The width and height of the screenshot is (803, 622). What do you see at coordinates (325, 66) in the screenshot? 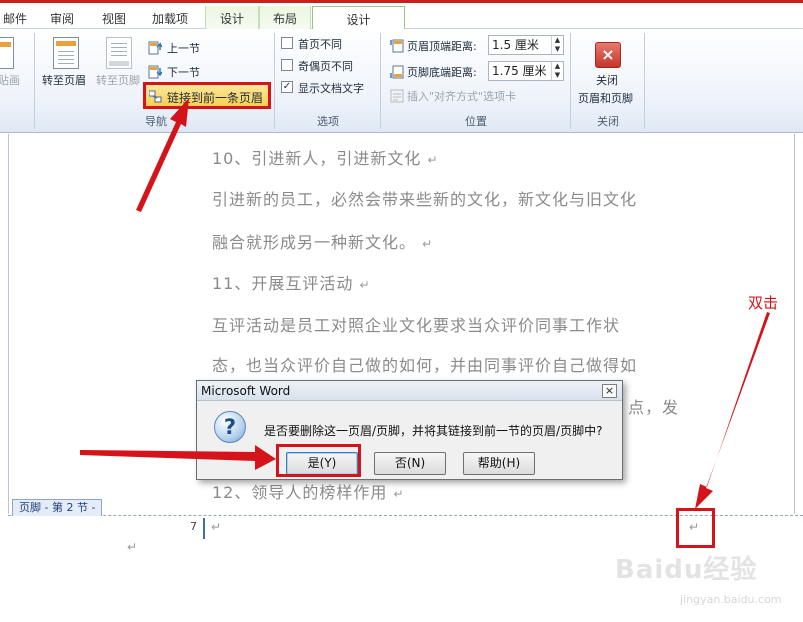
I see `different-odd-even-label: 奇偶页不同` at bounding box center [325, 66].